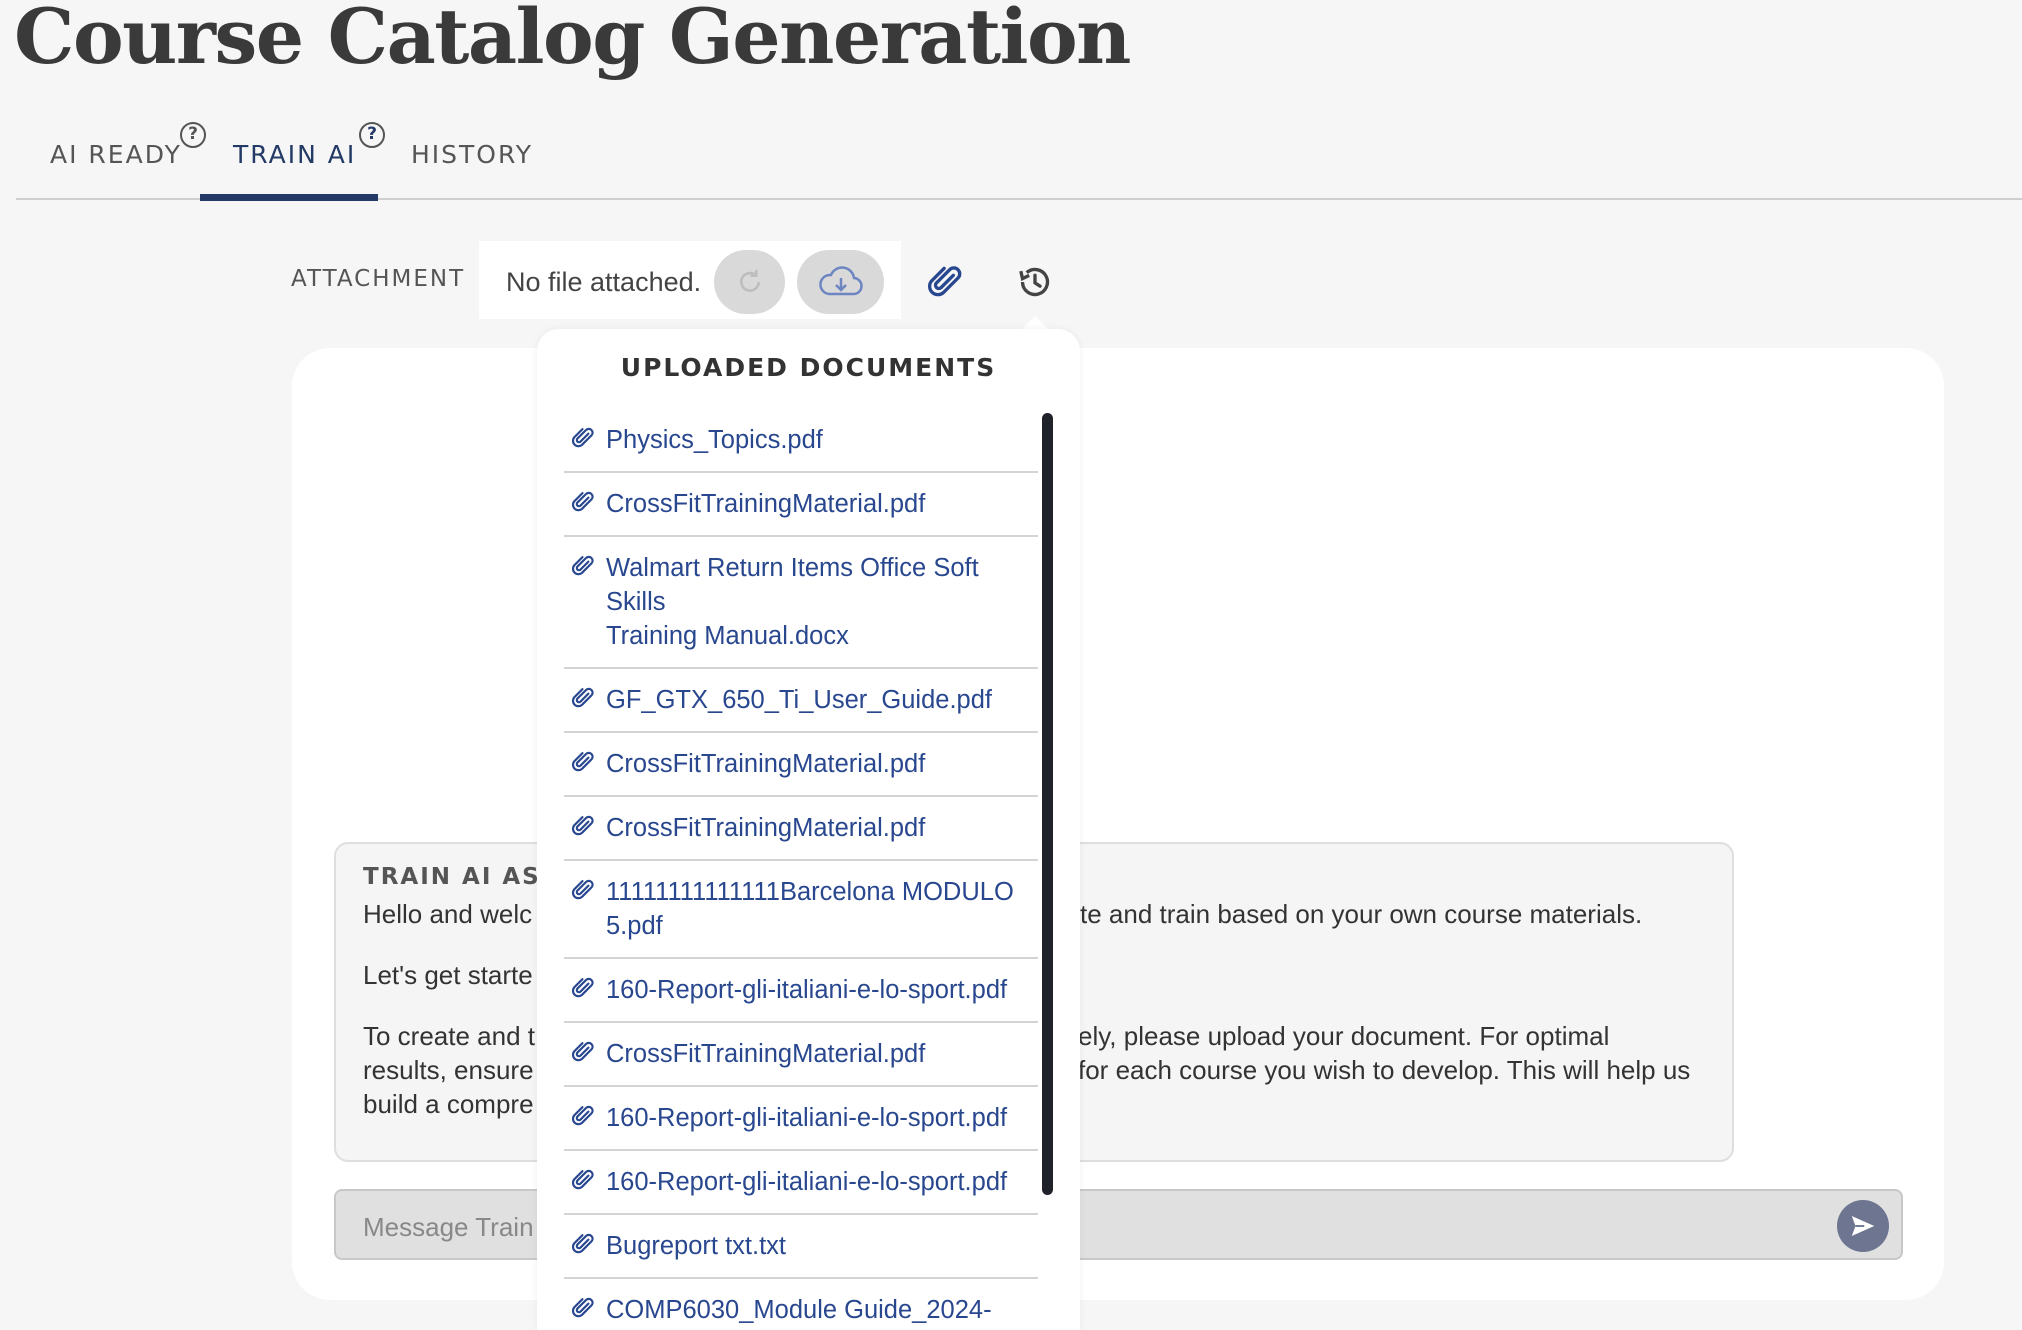  I want to click on attachment-status: No file attached., so click(604, 282).